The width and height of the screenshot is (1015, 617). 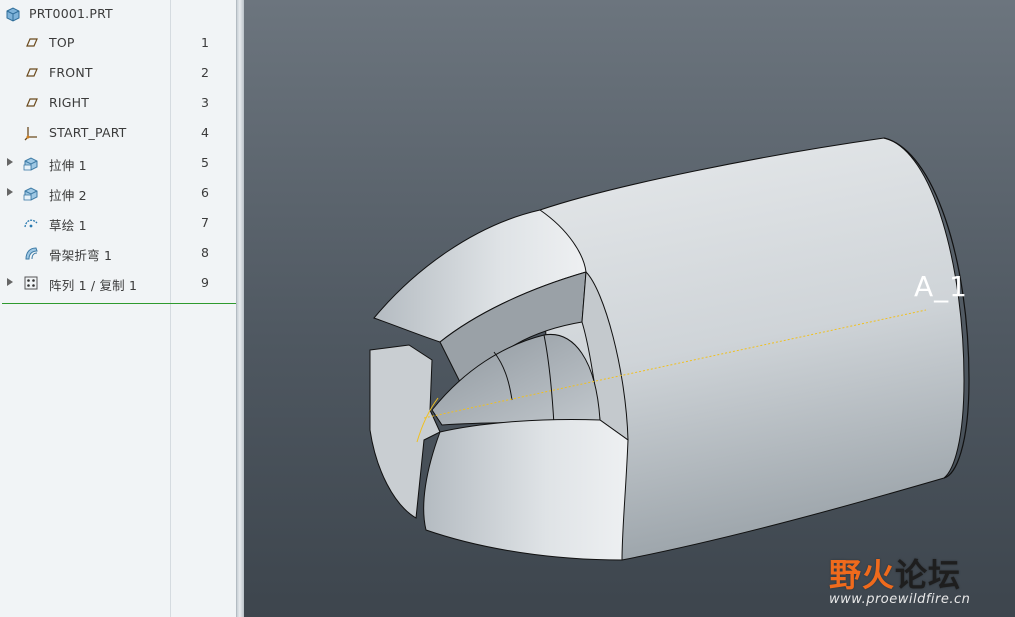 What do you see at coordinates (81, 255) in the screenshot?
I see `tree-item-label: 骨架折弯 1` at bounding box center [81, 255].